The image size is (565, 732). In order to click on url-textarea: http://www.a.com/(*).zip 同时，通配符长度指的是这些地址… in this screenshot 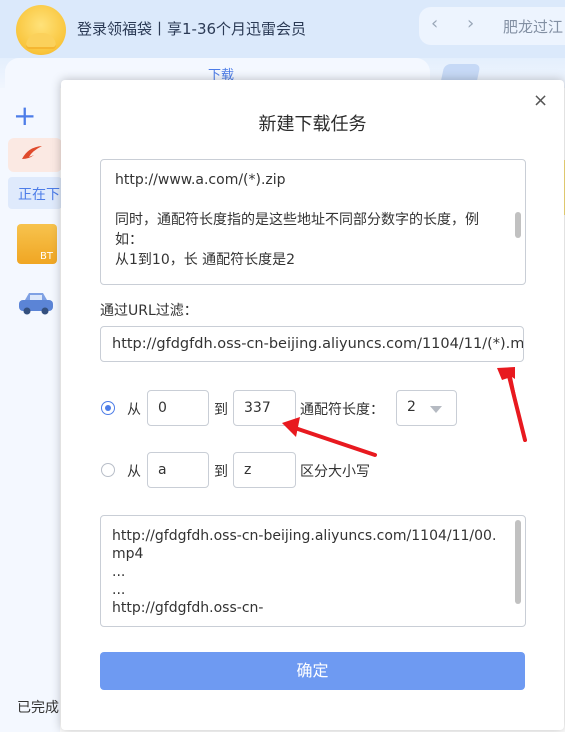, I will do `click(313, 222)`.